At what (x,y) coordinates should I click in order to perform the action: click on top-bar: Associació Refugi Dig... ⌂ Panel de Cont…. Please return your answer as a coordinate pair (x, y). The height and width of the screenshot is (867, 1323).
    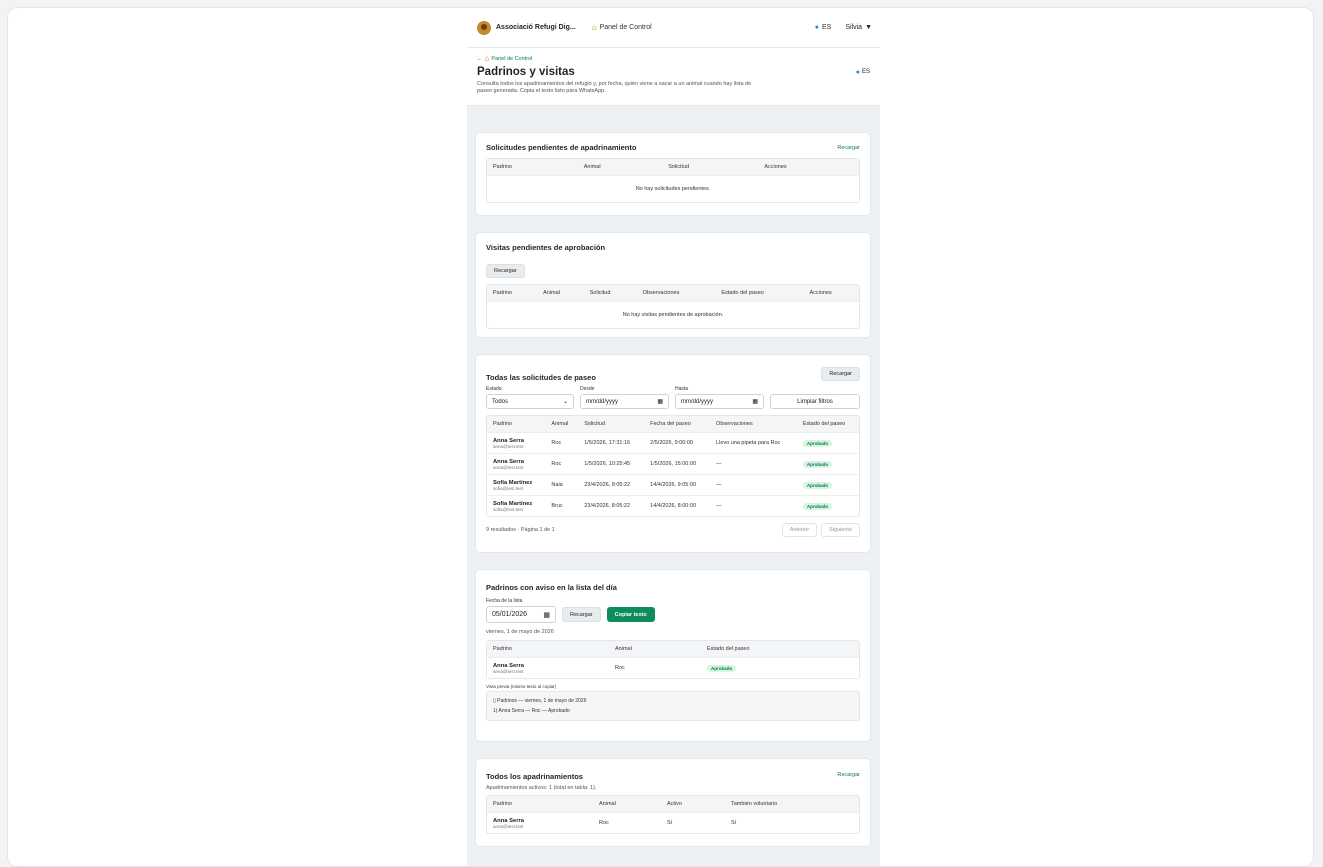
    Looking at the image, I should click on (673, 28).